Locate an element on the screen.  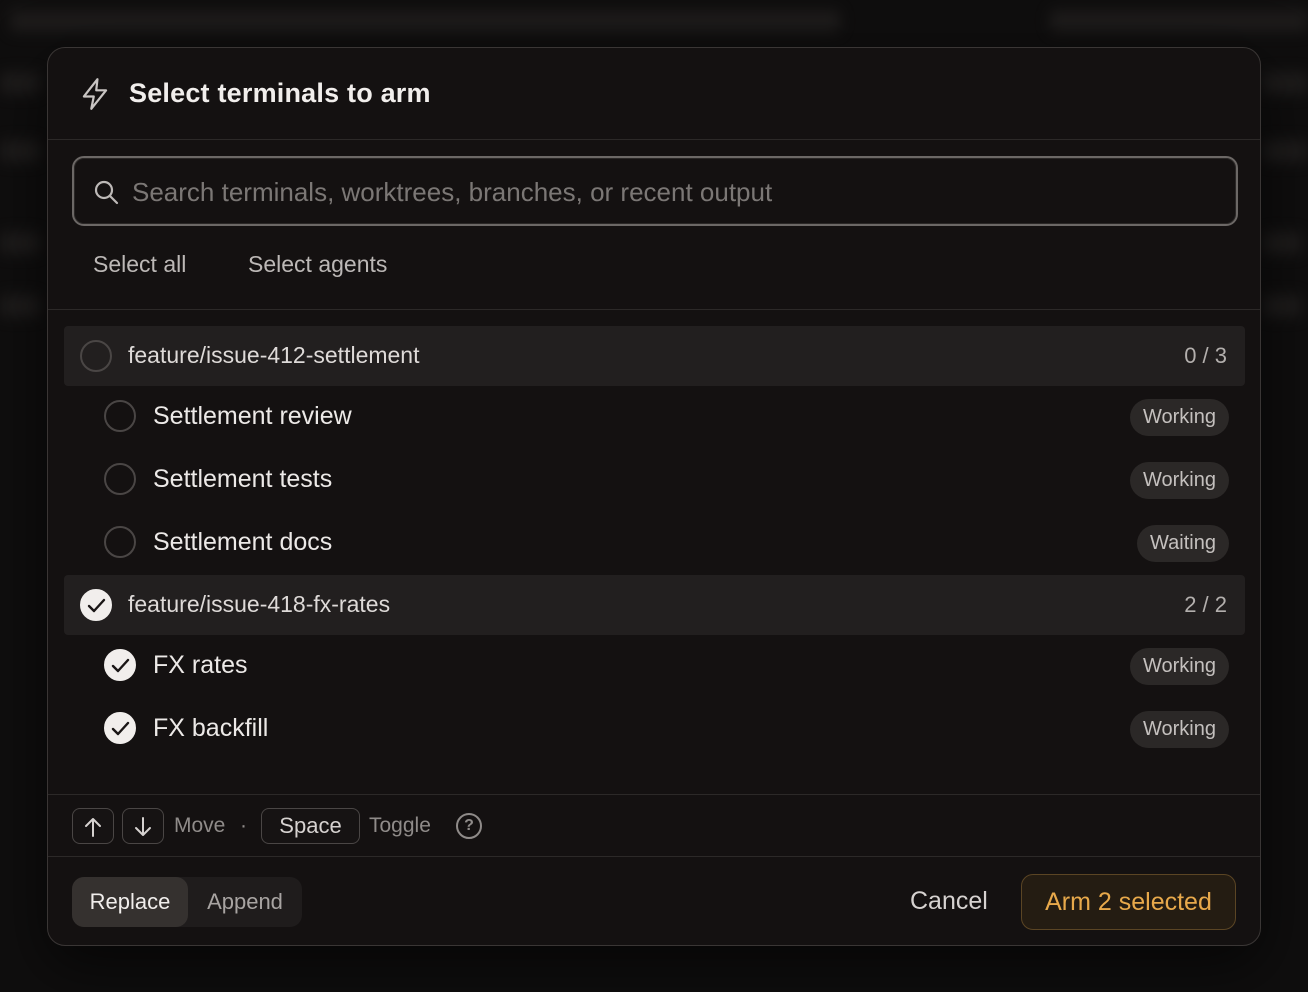
group-name: feature/issue-412-settlement is located at coordinates (274, 355).